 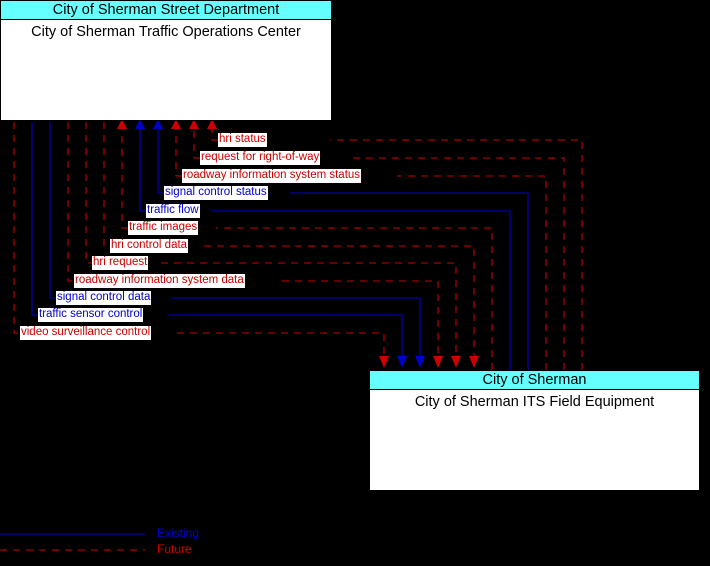 I want to click on flow-label-roadway-information-system-data: roadway information system data, so click(x=159, y=281).